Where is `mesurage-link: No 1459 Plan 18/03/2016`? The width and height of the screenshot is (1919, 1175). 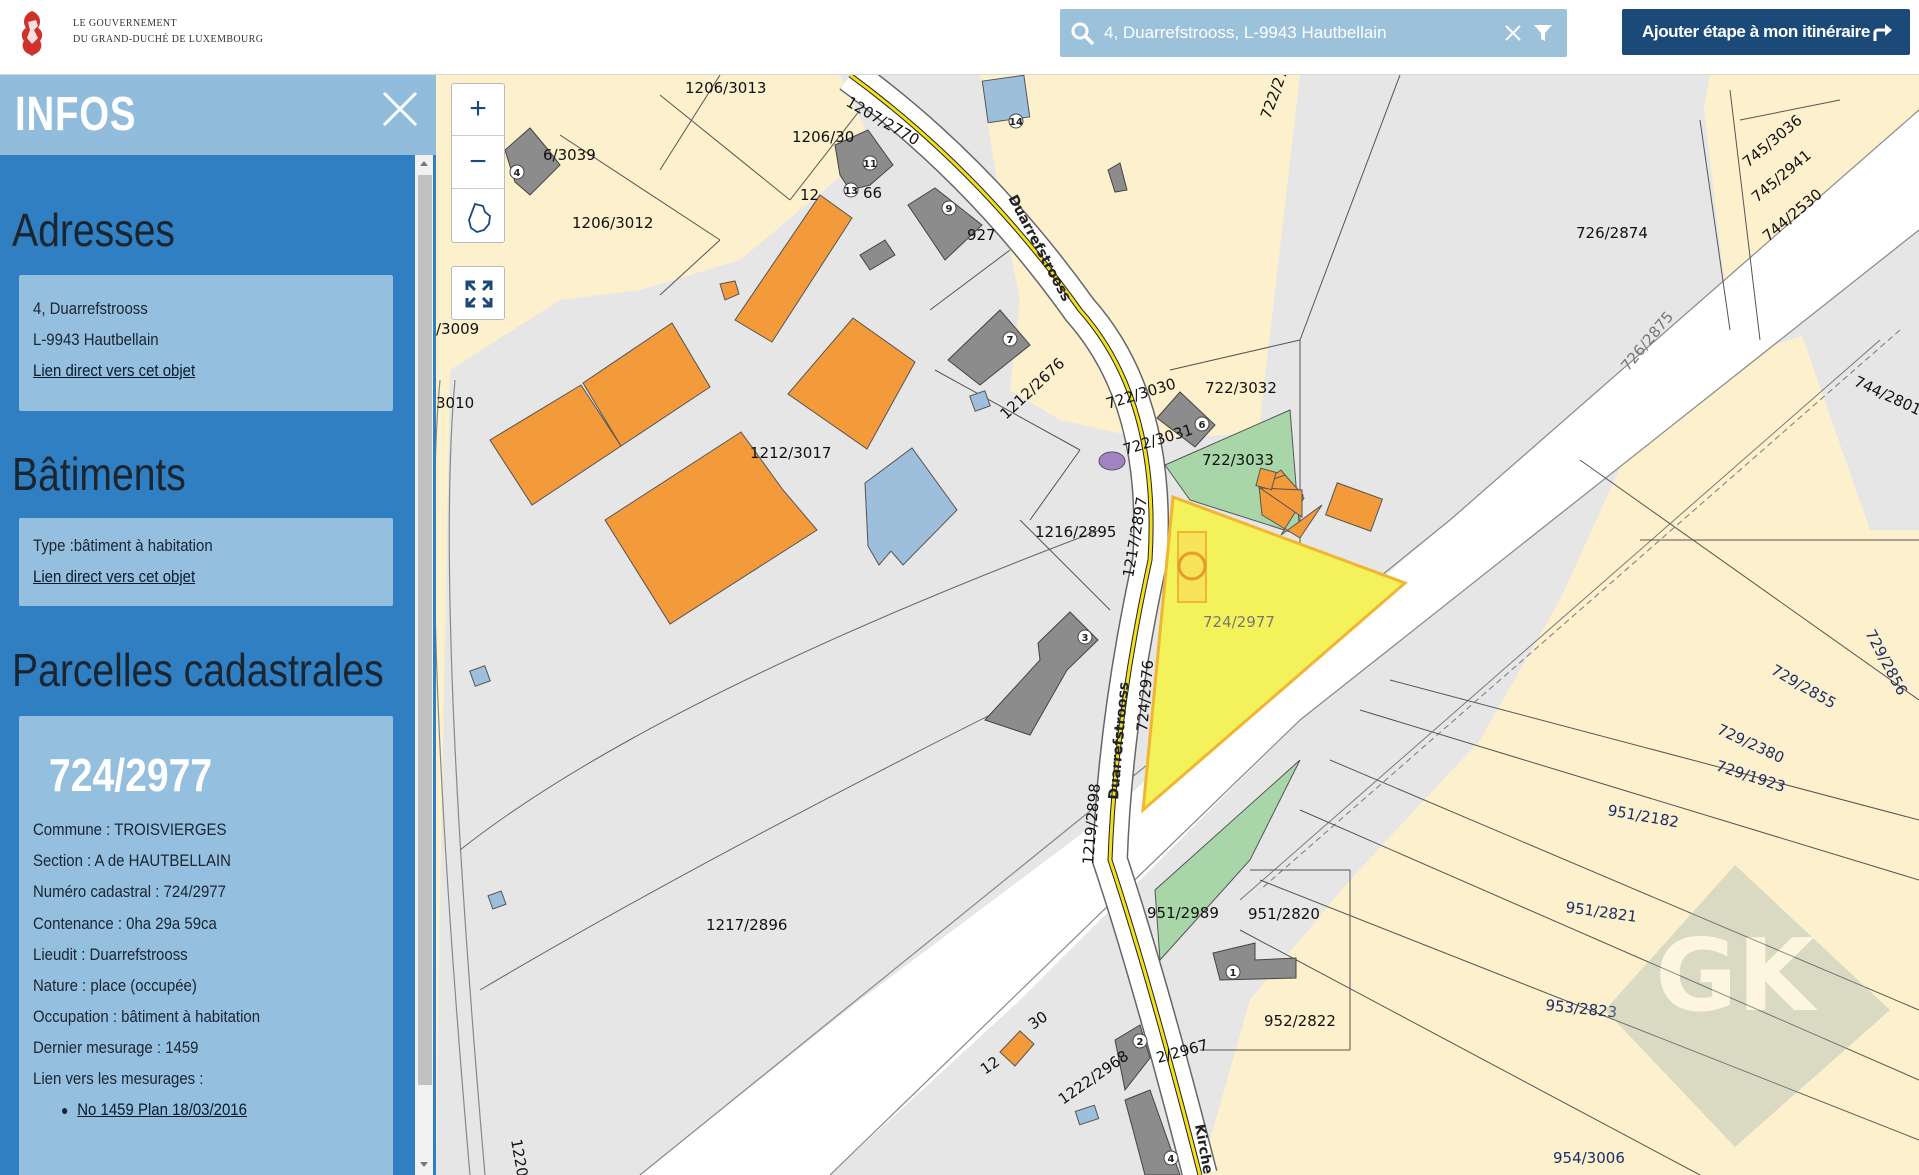
mesurage-link: No 1459 Plan 18/03/2016 is located at coordinates (162, 1109).